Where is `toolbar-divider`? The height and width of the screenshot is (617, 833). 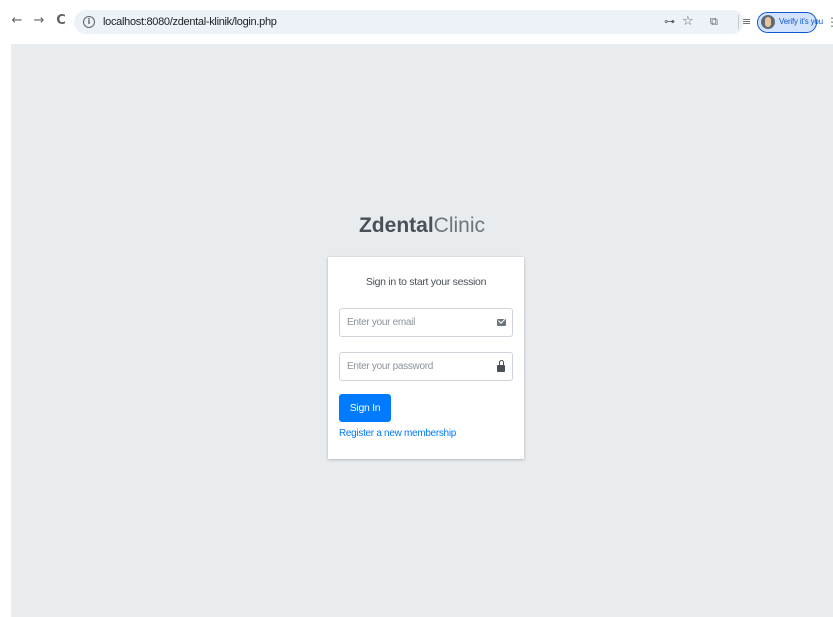
toolbar-divider is located at coordinates (738, 22).